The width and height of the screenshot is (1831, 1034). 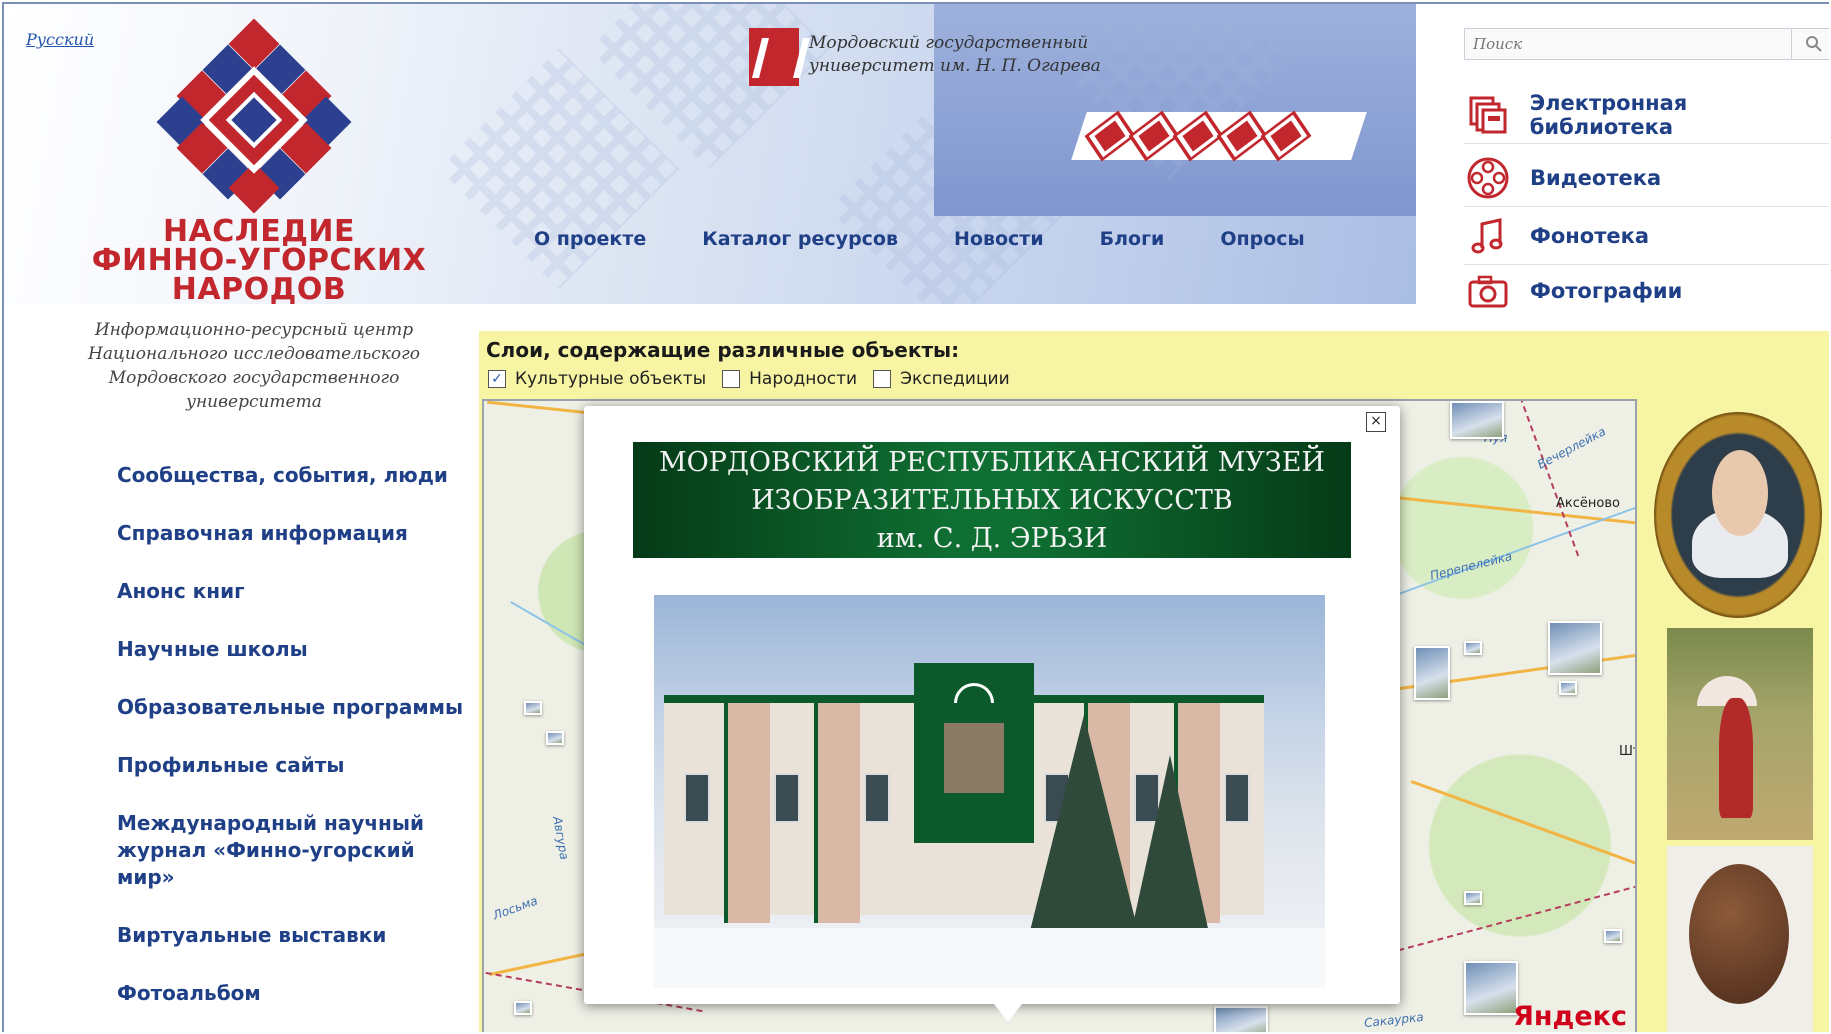 I want to click on university-logo-icon, so click(x=774, y=57).